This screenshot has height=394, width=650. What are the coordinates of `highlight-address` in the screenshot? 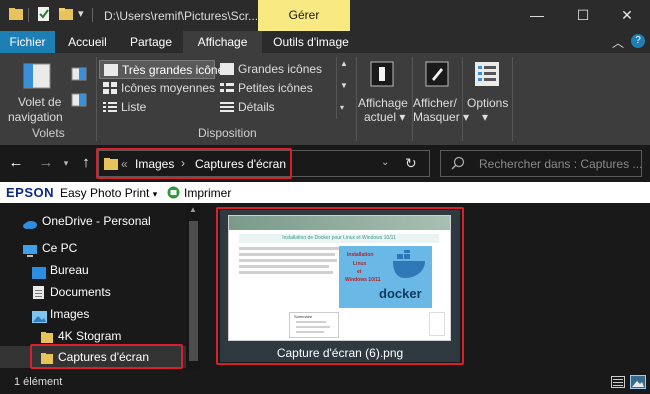 It's located at (194, 163).